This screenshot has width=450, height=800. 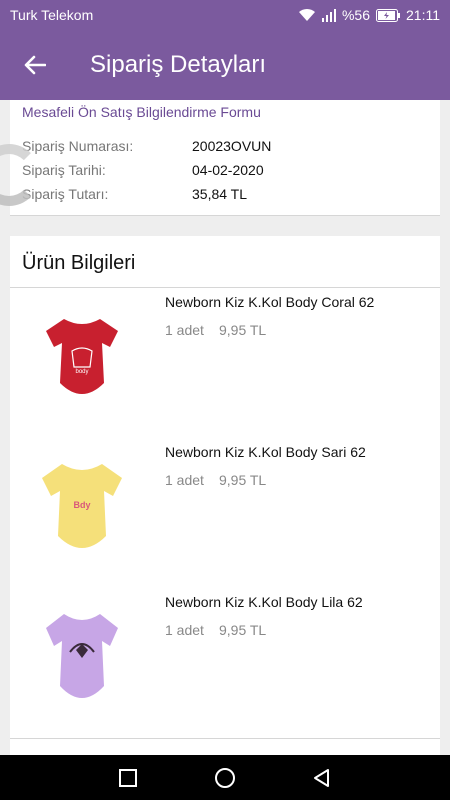 I want to click on product-name: Newborn Kiz K.Kol Body Lila 62, so click(x=264, y=602).